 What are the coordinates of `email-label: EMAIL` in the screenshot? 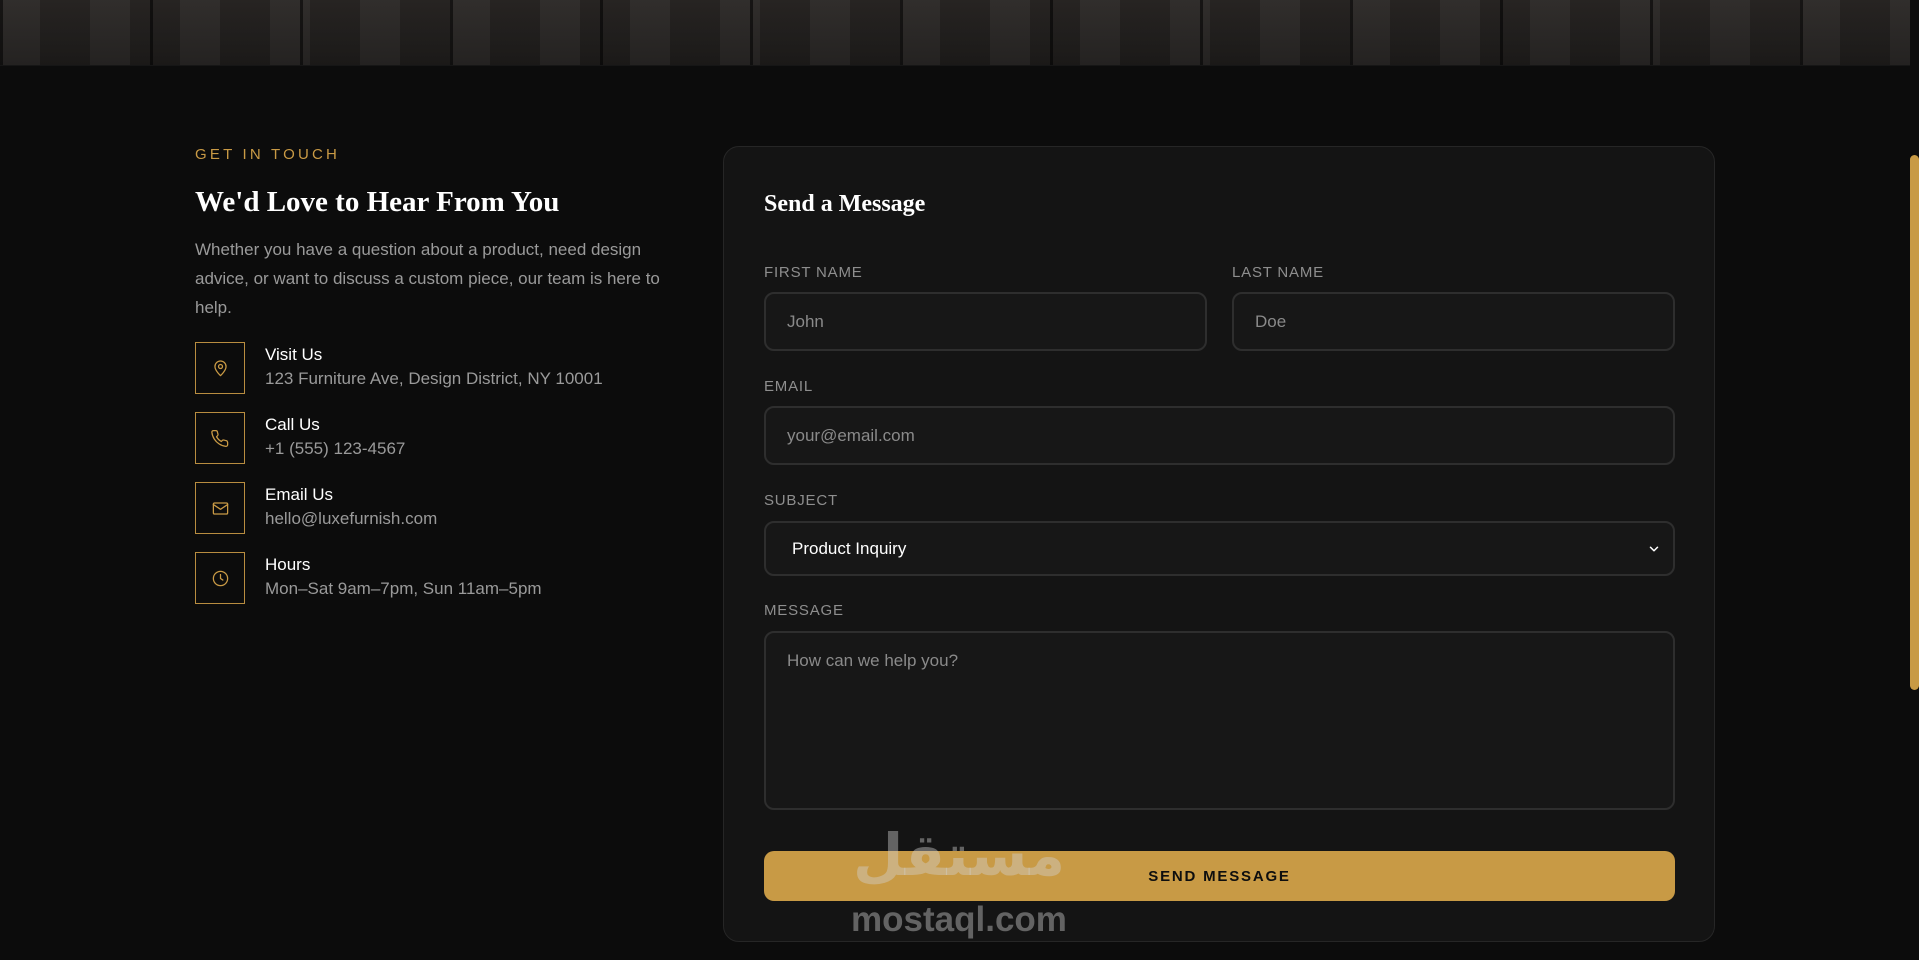 It's located at (789, 386).